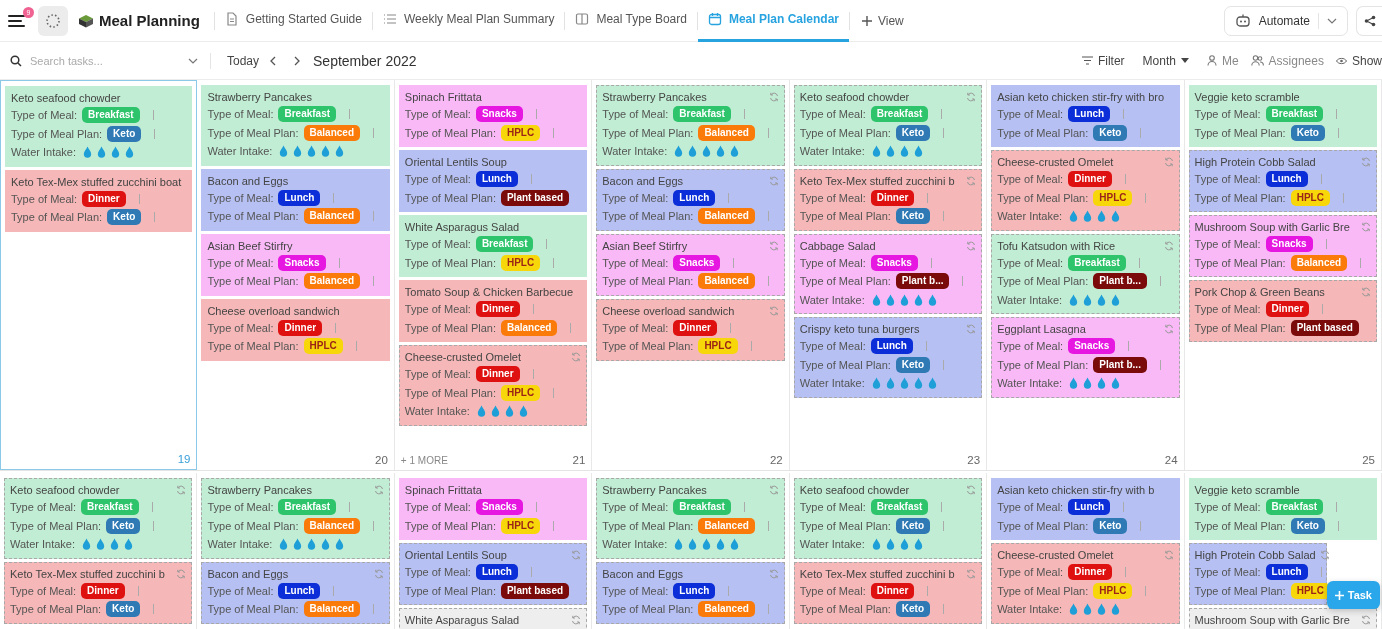 The width and height of the screenshot is (1382, 629). I want to click on today-button: Today, so click(243, 60).